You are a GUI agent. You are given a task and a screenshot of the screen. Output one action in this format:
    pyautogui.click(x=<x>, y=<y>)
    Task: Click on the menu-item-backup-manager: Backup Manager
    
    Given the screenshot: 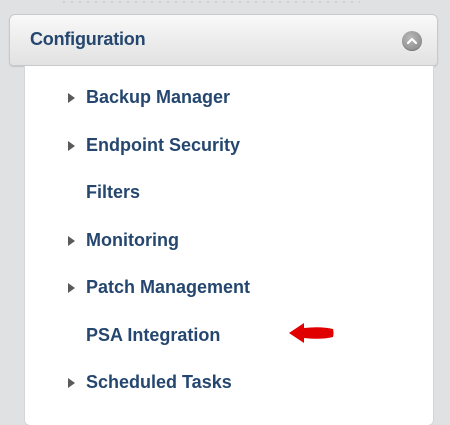 What is the action you would take?
    pyautogui.click(x=229, y=104)
    